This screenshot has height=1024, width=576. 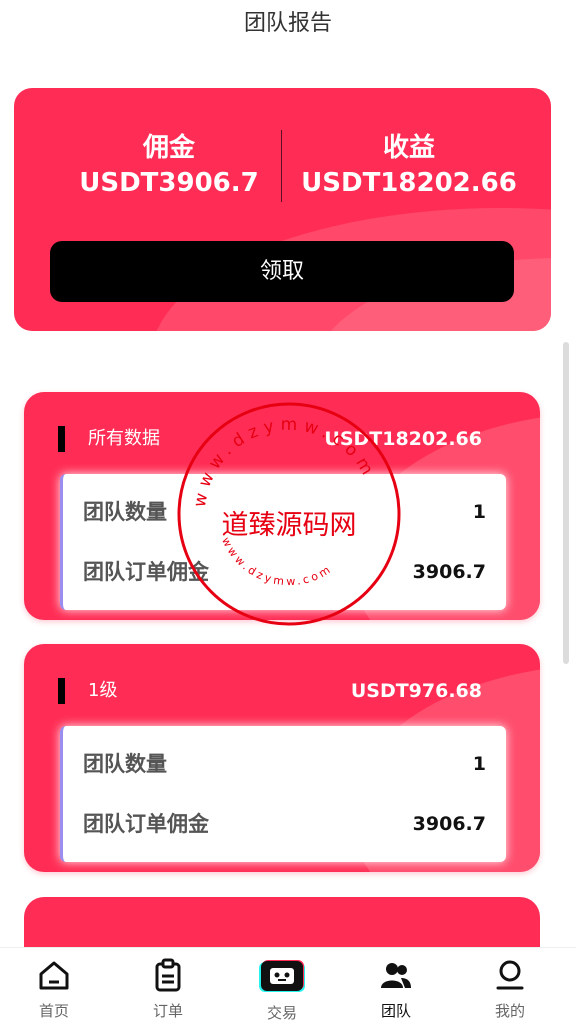 I want to click on card-header: 所有数据 USDT18202.66, so click(x=282, y=440).